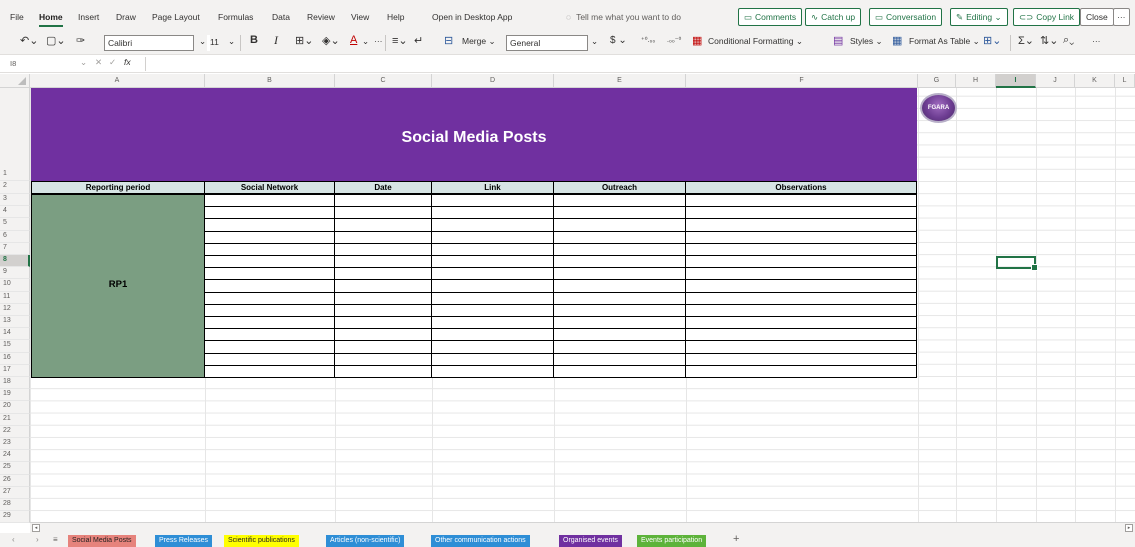 This screenshot has width=1135, height=547. Describe the element at coordinates (979, 17) in the screenshot. I see `editing-button: ✎ Editing ⌄` at that location.